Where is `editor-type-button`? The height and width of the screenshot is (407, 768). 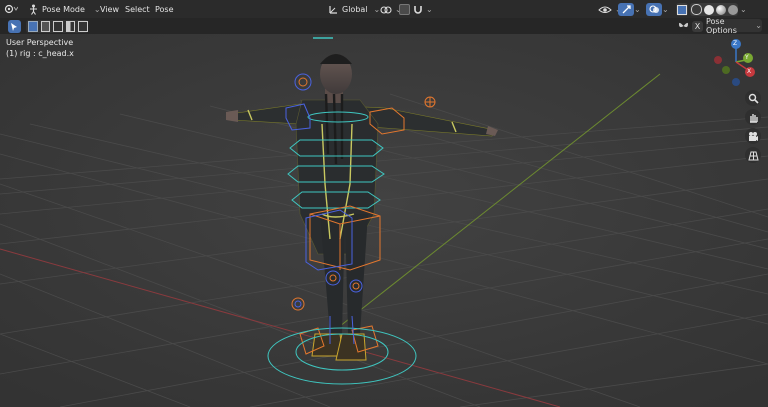 editor-type-button is located at coordinates (11, 9).